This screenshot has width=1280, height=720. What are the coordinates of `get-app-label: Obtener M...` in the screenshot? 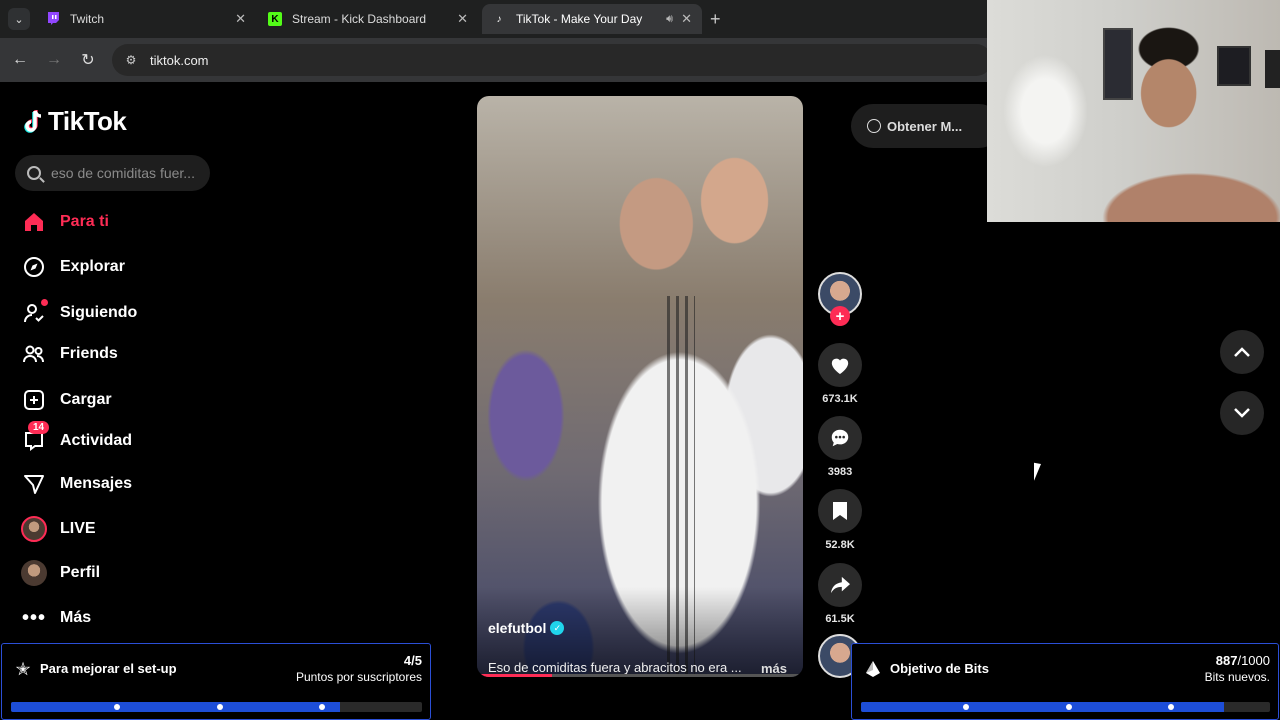 It's located at (925, 126).